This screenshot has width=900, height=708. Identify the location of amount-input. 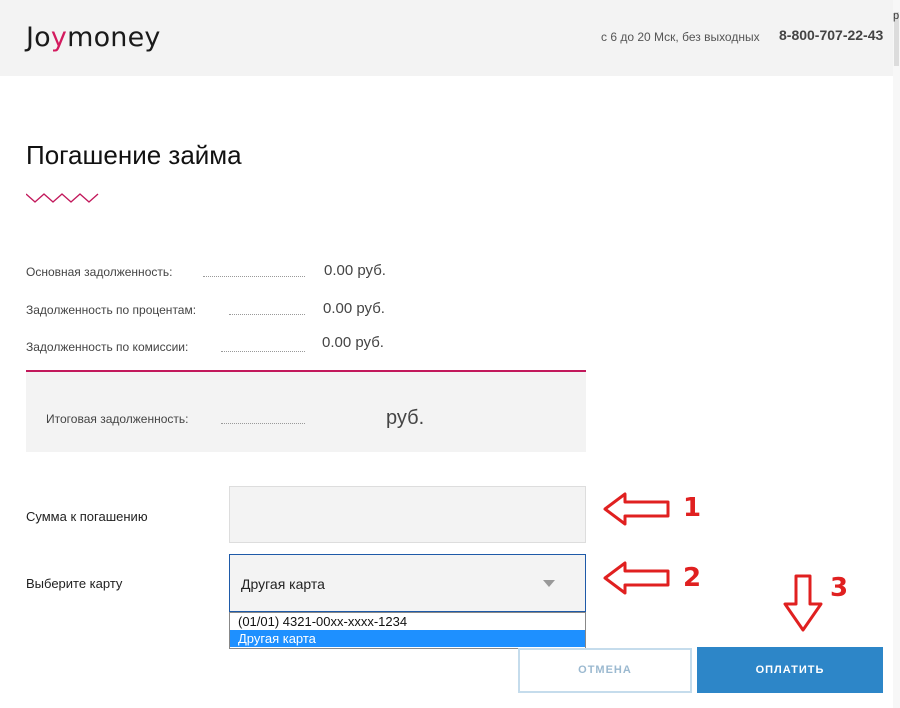
(407, 514).